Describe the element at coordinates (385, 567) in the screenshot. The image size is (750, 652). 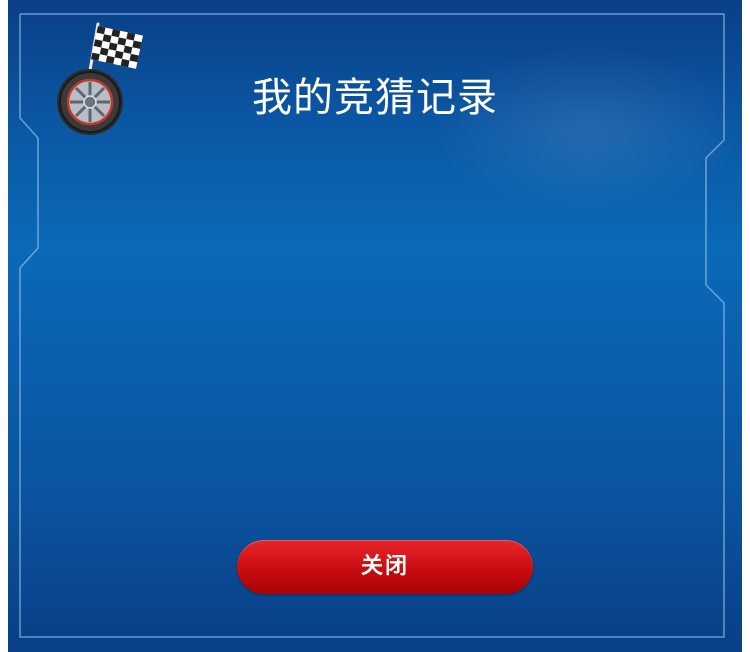
I see `close-button: 关闭` at that location.